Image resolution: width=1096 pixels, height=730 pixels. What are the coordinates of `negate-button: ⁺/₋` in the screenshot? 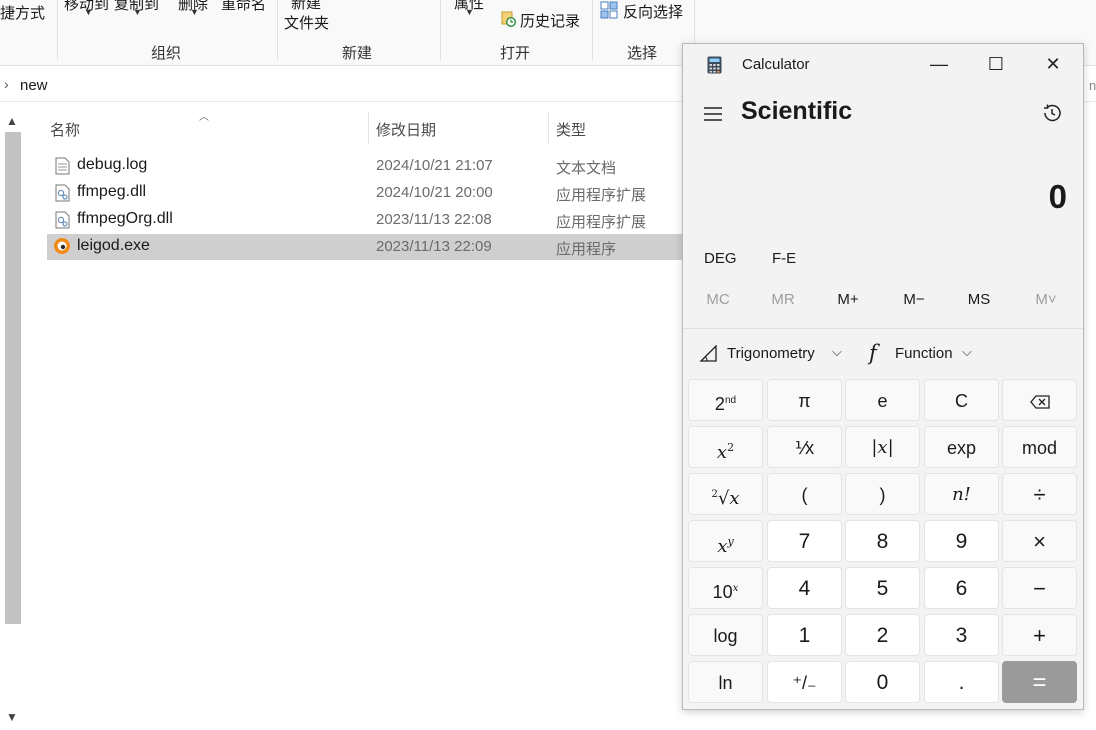 It's located at (804, 682).